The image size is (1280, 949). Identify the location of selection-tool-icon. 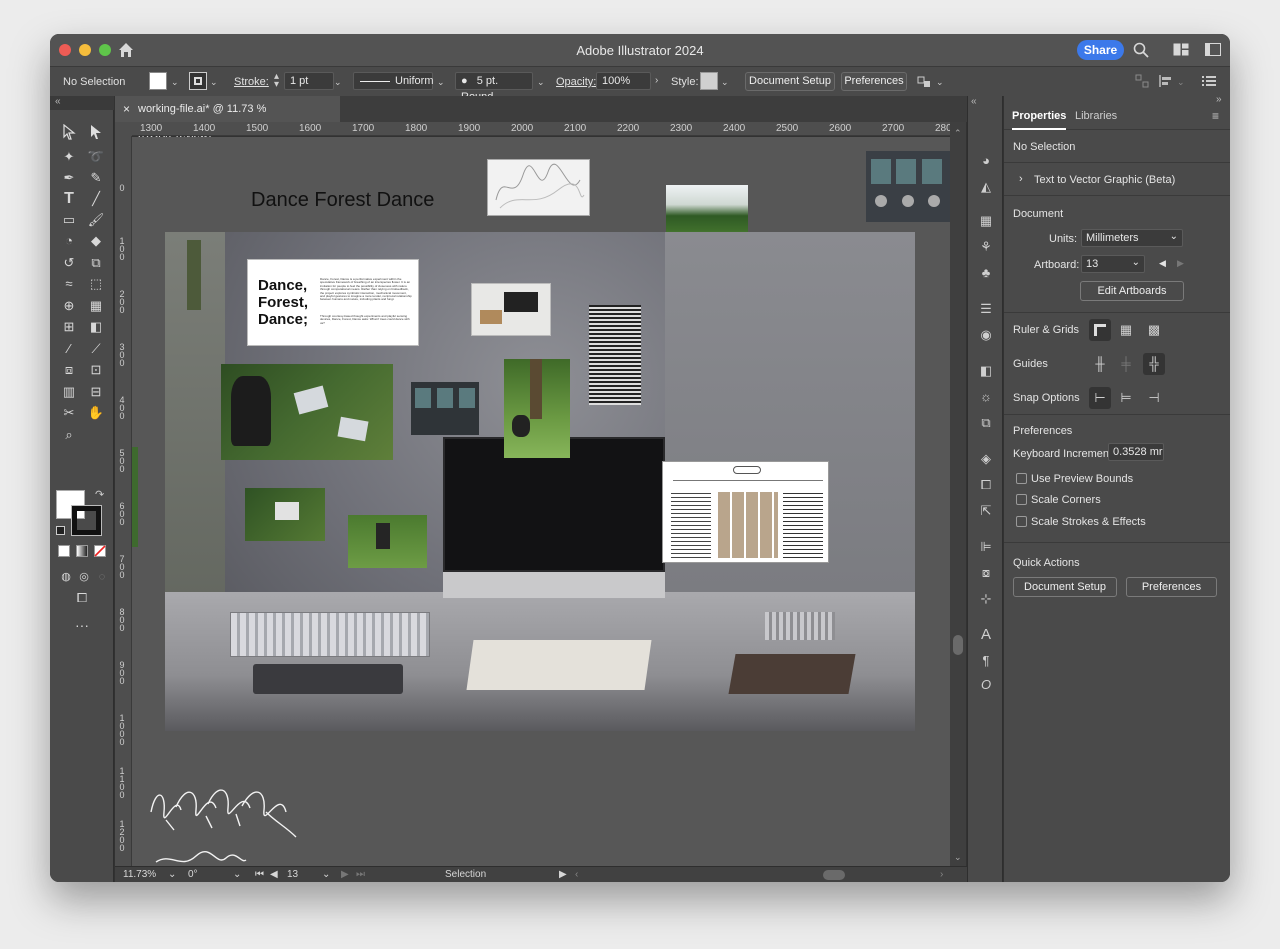
(69, 133).